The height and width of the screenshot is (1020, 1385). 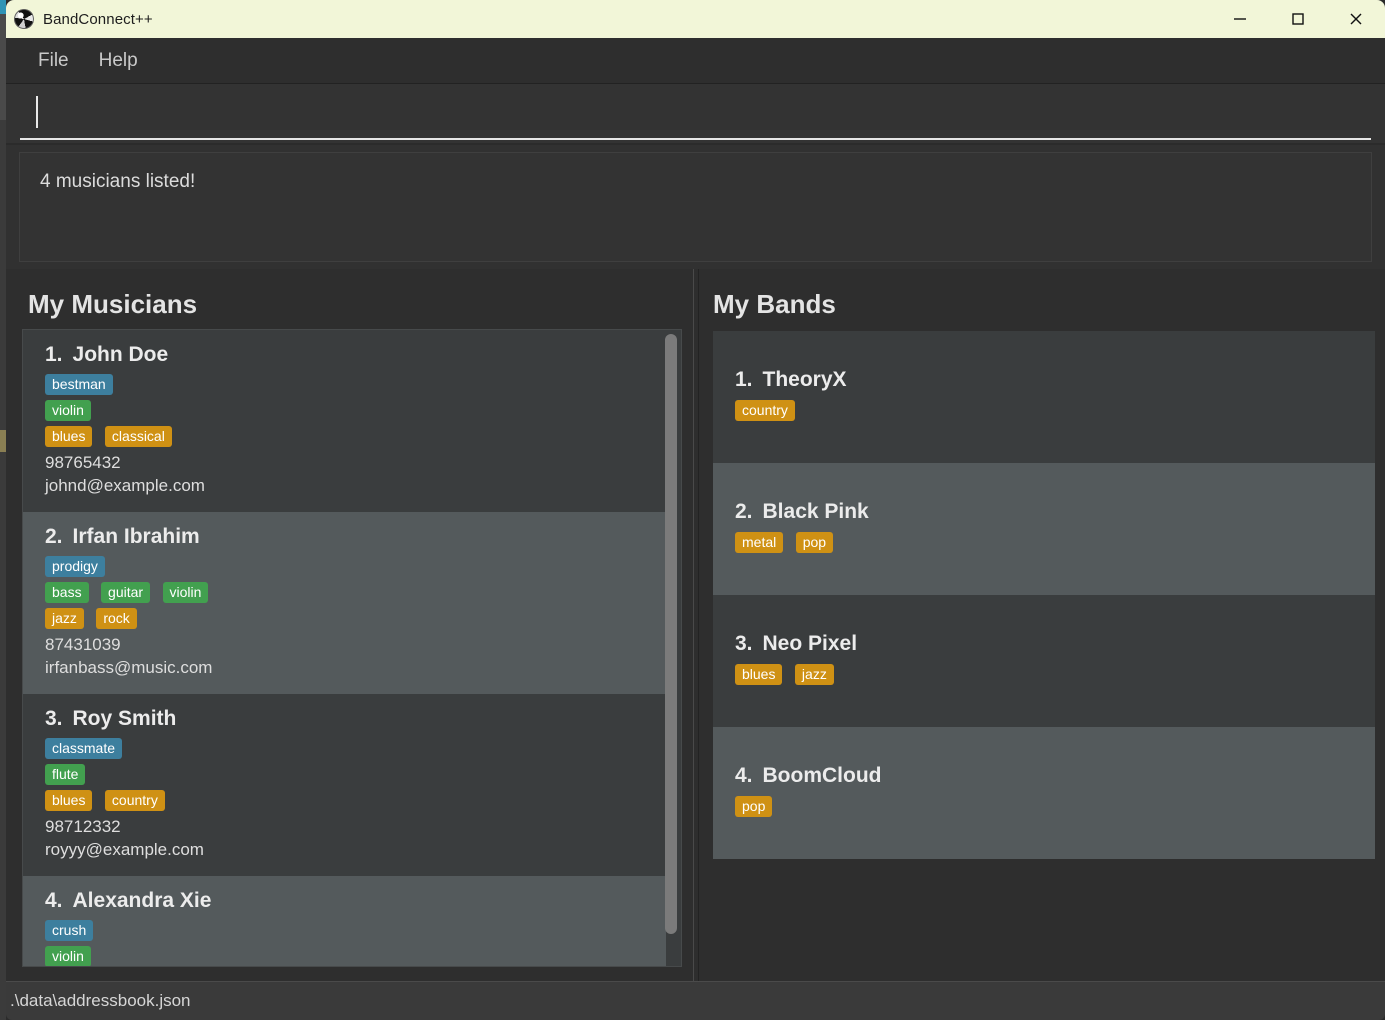 I want to click on band-card: 4. BoomCloud pop, so click(x=1044, y=793).